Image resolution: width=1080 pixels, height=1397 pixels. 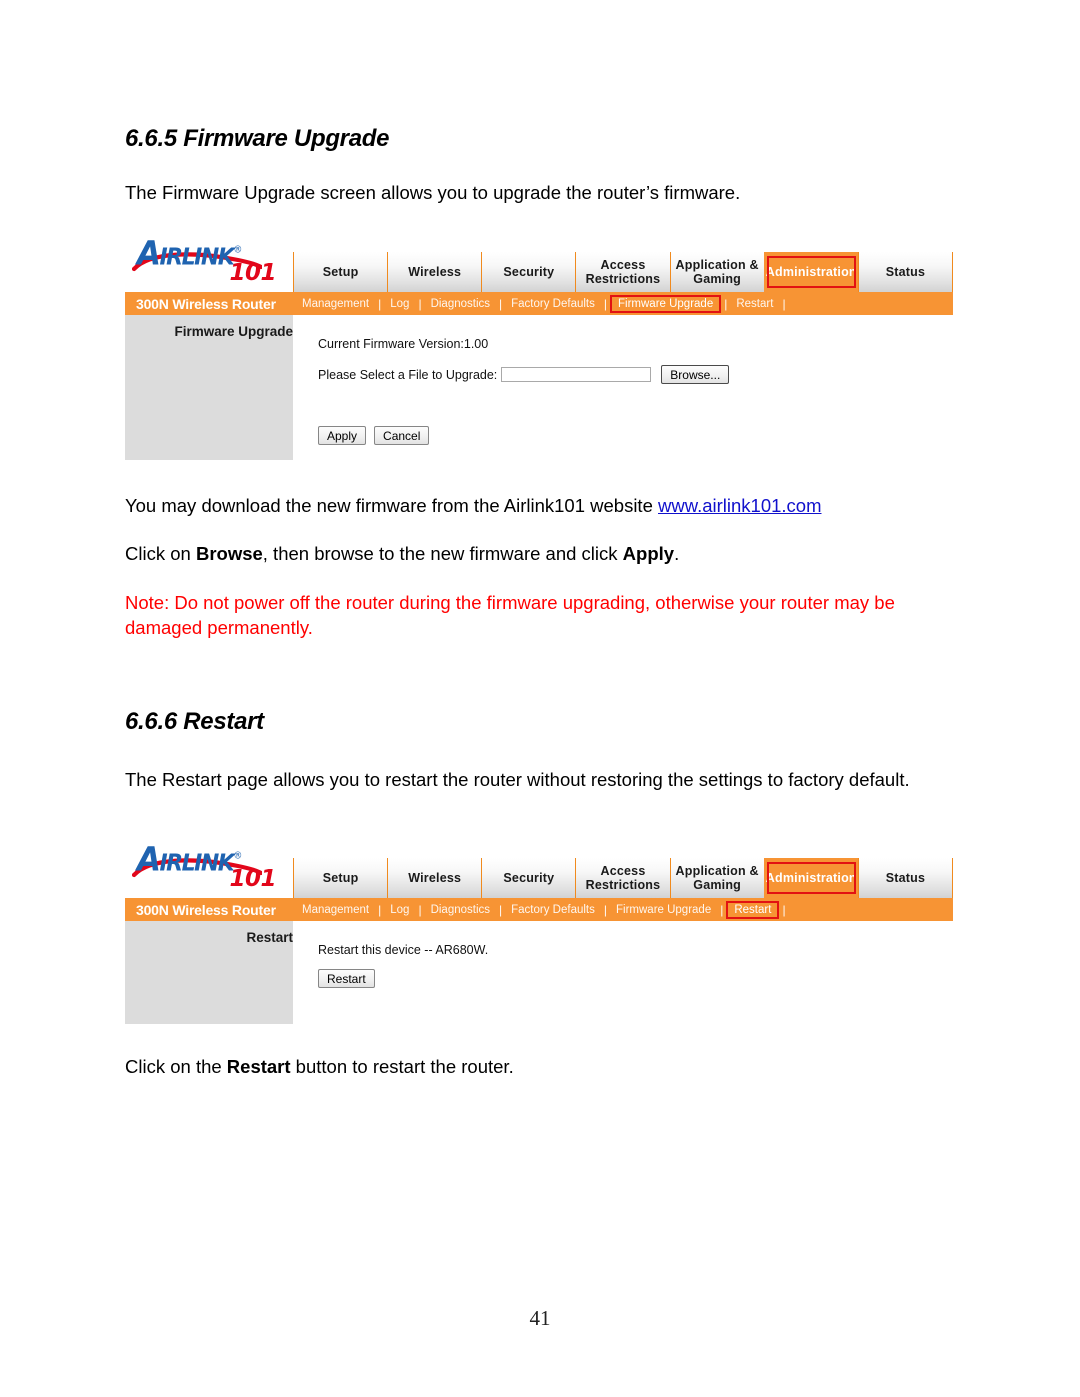 I want to click on browse-prefix-text: Click on, so click(x=160, y=553).